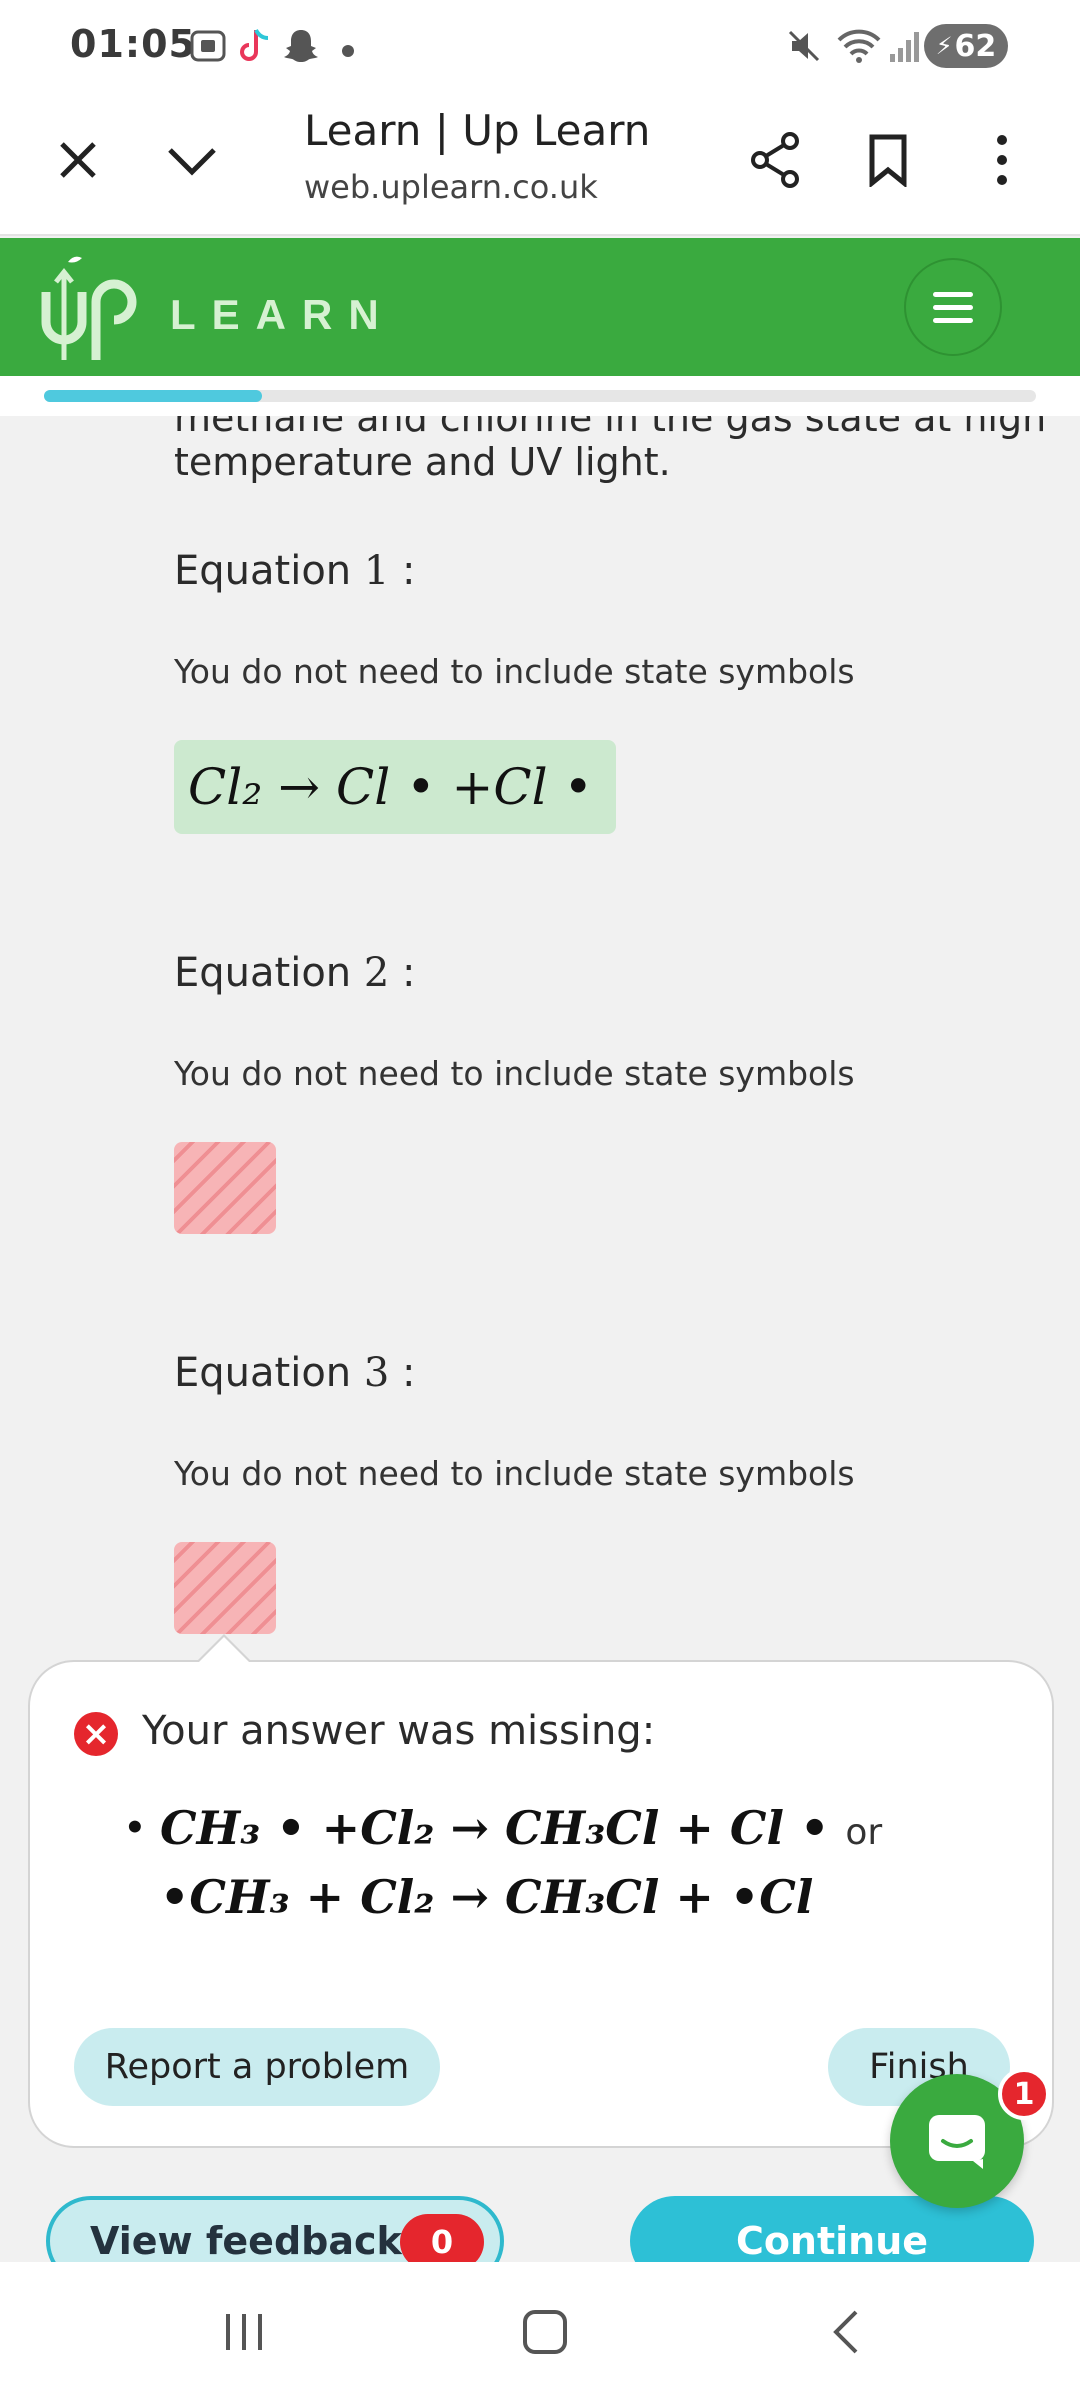 This screenshot has width=1080, height=2400. I want to click on chat-notification-badge: 1, so click(1024, 2094).